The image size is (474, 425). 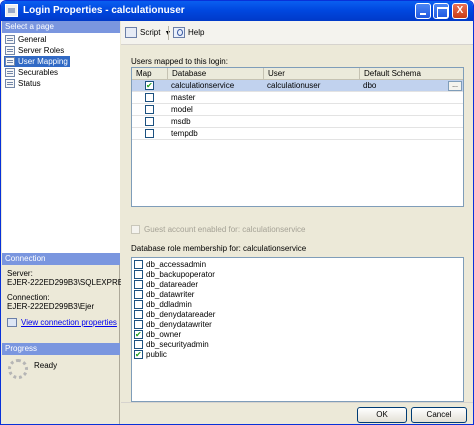 What do you see at coordinates (423, 11) in the screenshot?
I see `minimize-button` at bounding box center [423, 11].